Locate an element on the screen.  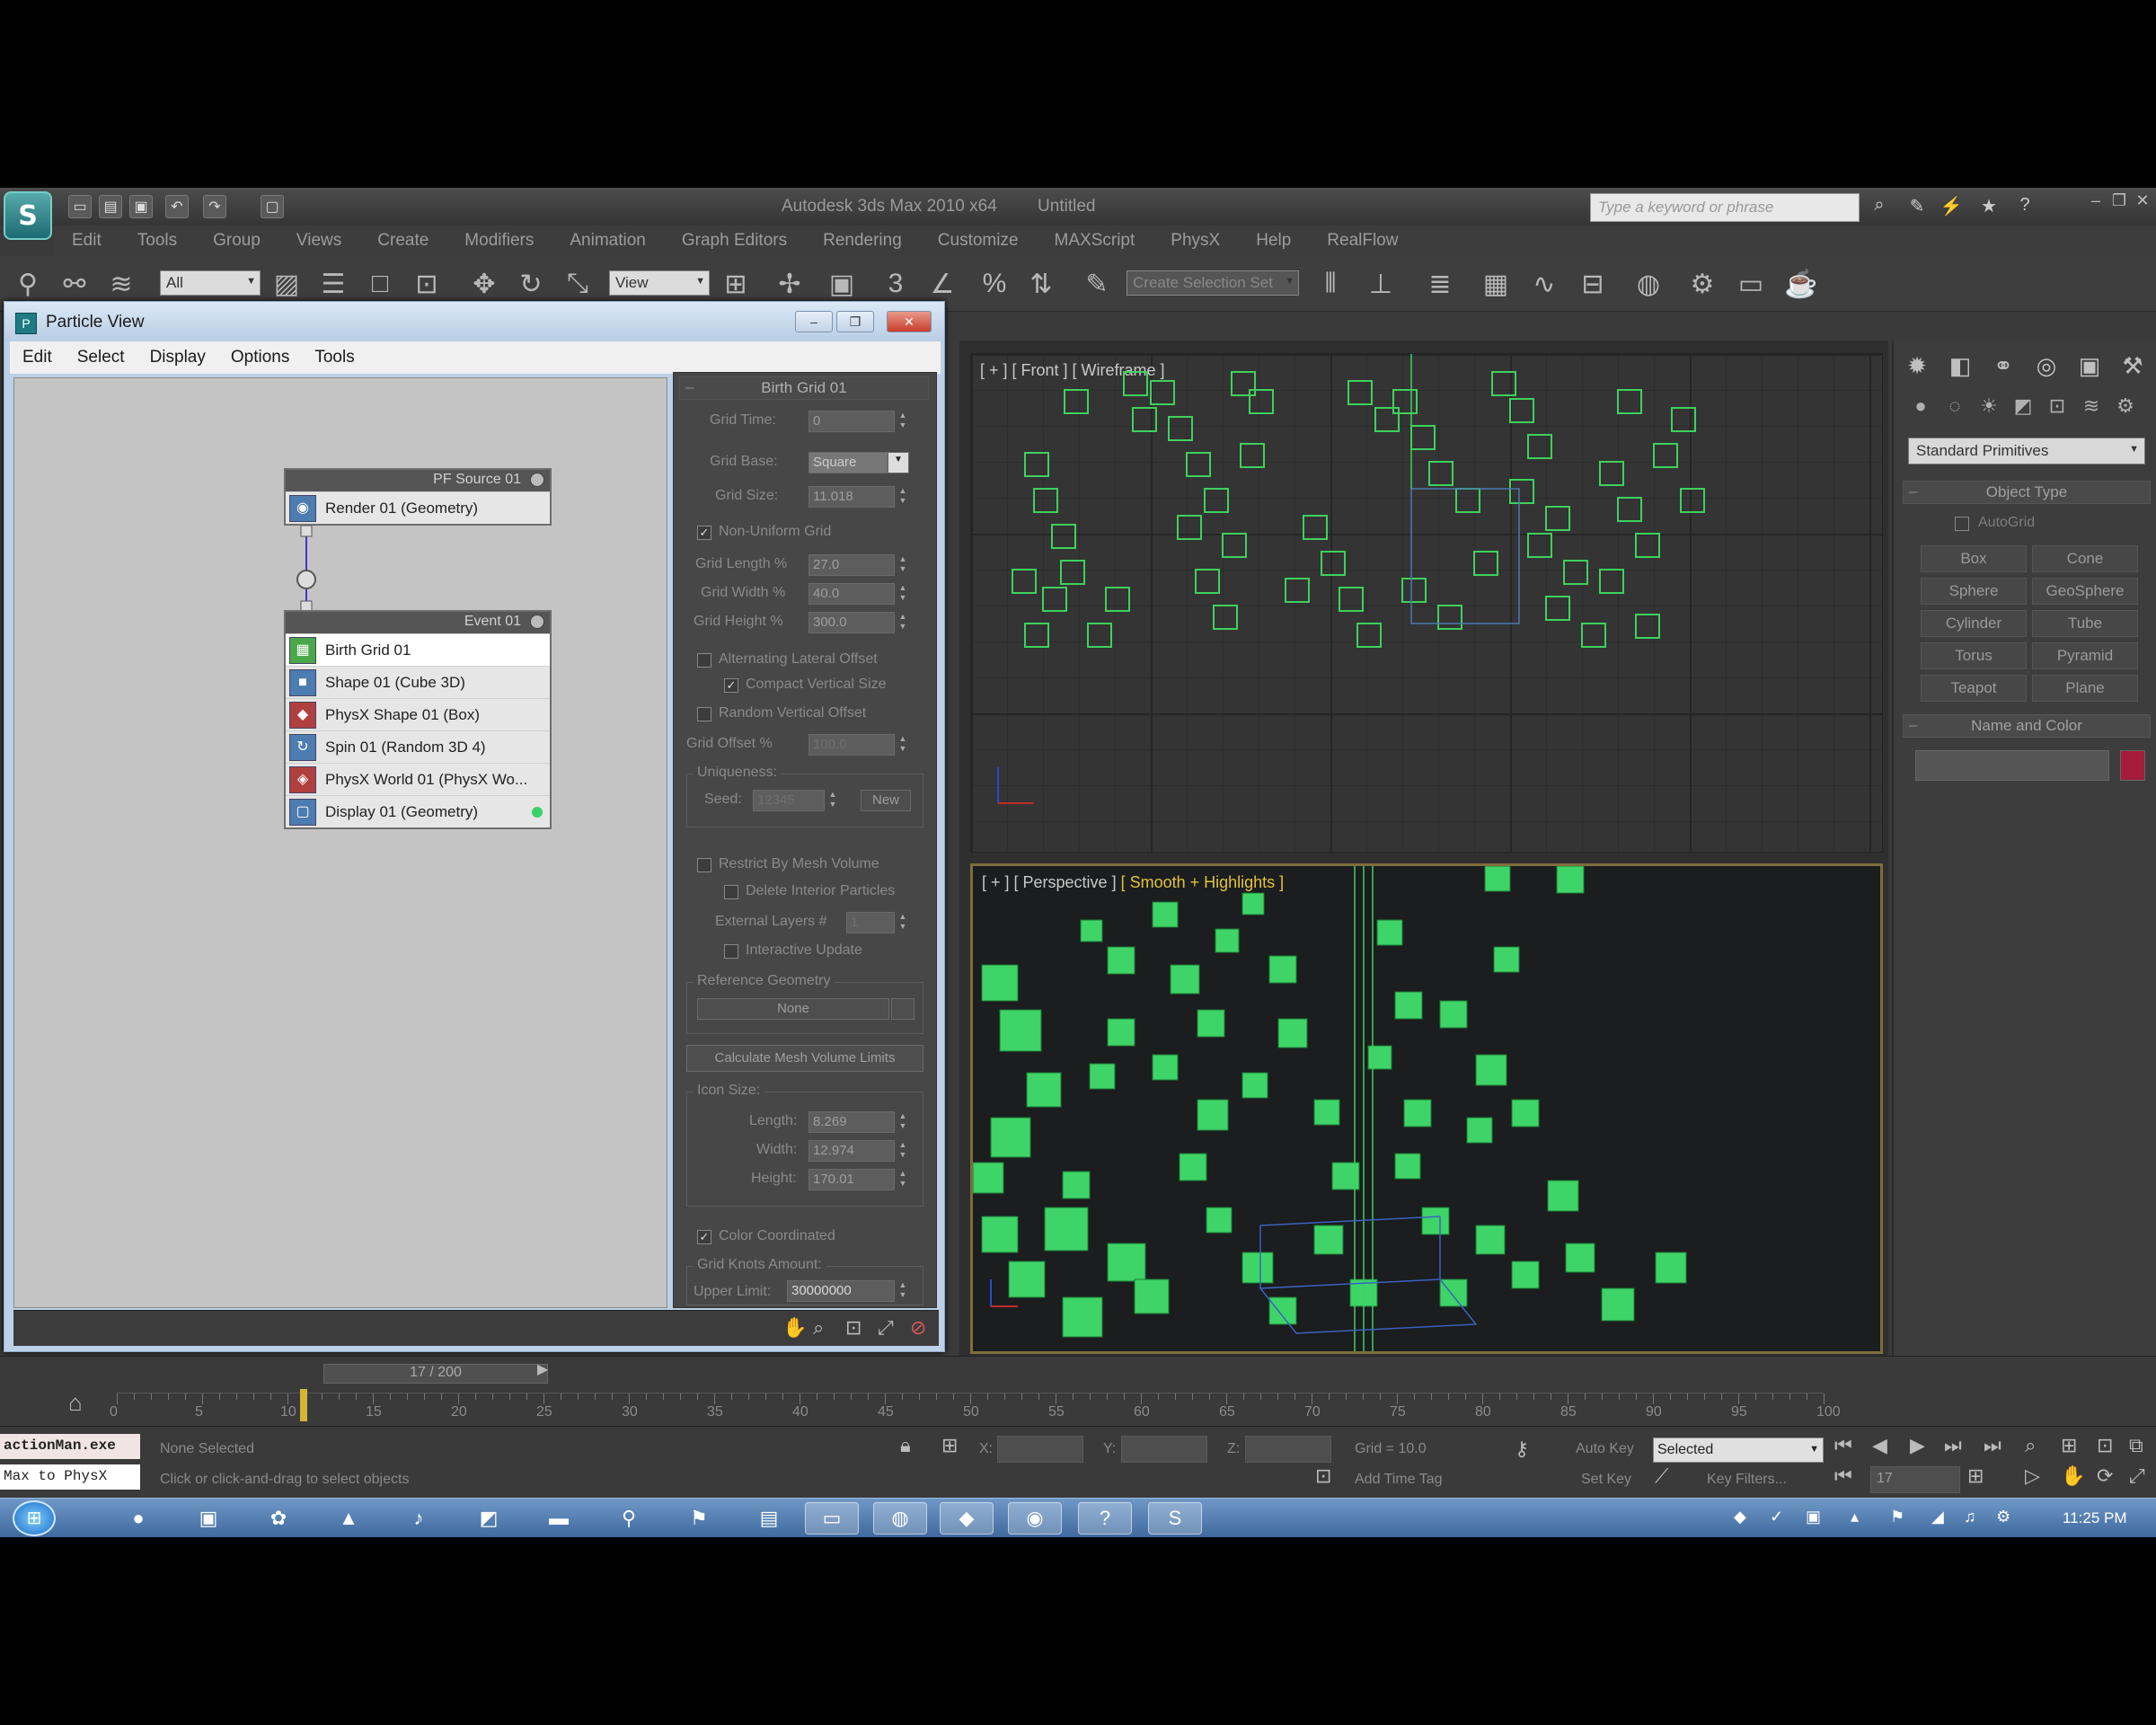
icon-length-field: 8.269 is located at coordinates (852, 1122).